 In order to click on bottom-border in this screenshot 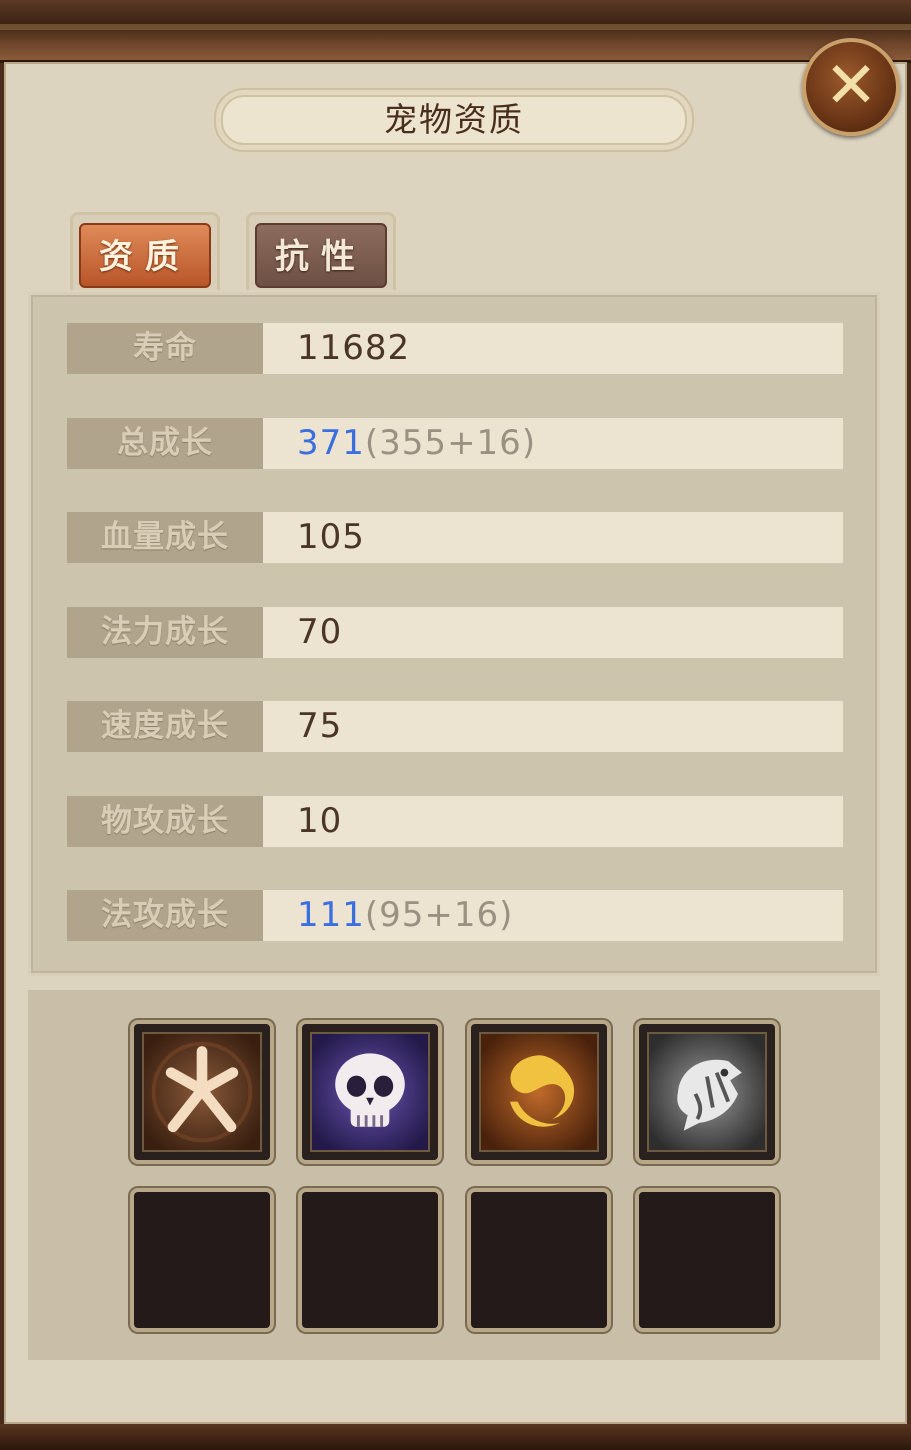, I will do `click(455, 1437)`.